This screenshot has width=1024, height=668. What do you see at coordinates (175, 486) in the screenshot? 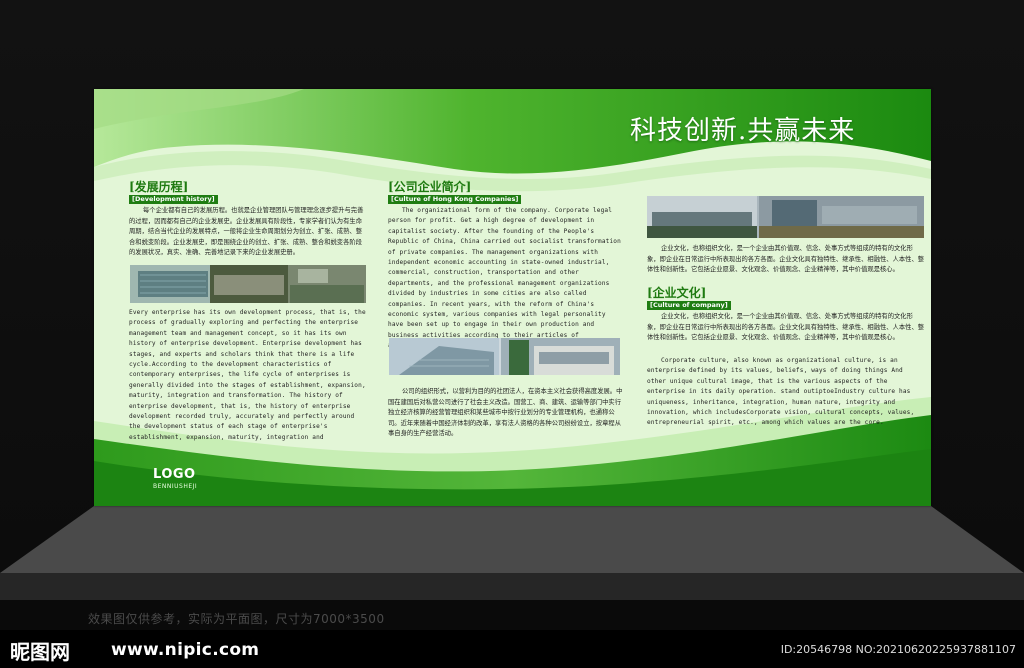
I see `company-logo-subtitle: BENNIUSHEJI` at bounding box center [175, 486].